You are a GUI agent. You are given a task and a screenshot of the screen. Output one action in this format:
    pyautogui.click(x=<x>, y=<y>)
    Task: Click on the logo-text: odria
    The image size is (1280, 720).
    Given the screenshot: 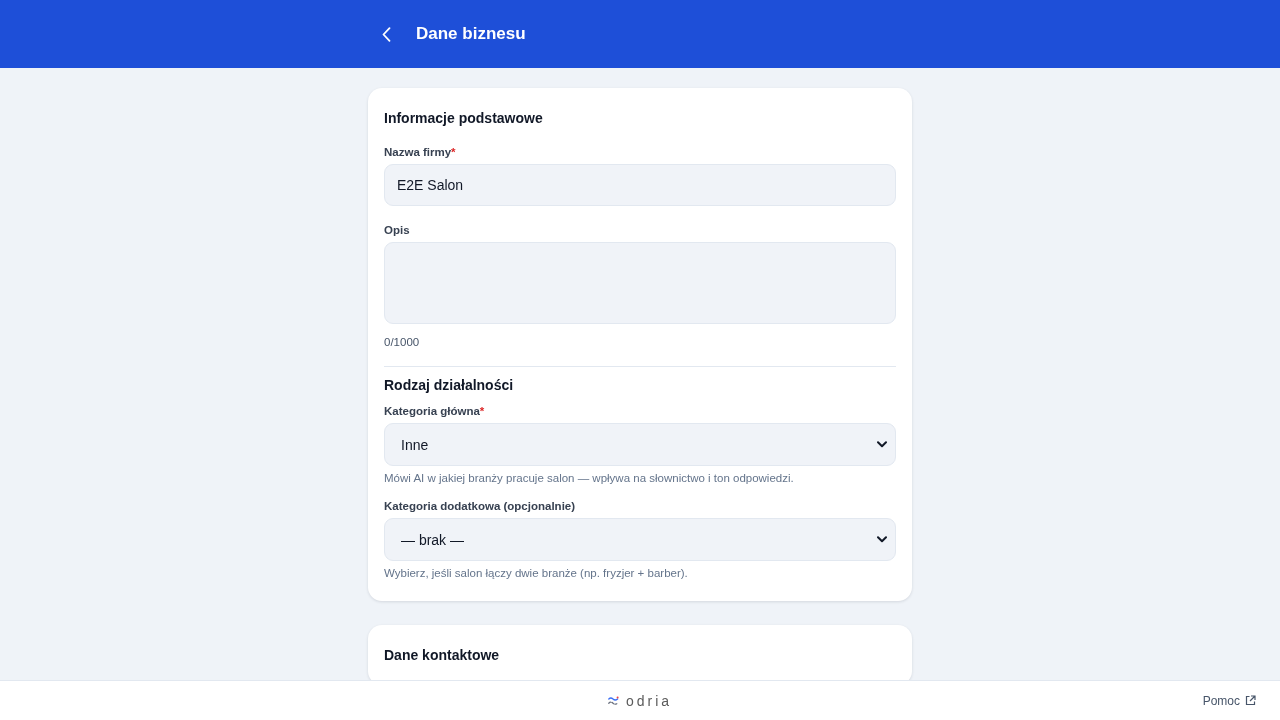 What is the action you would take?
    pyautogui.click(x=649, y=700)
    